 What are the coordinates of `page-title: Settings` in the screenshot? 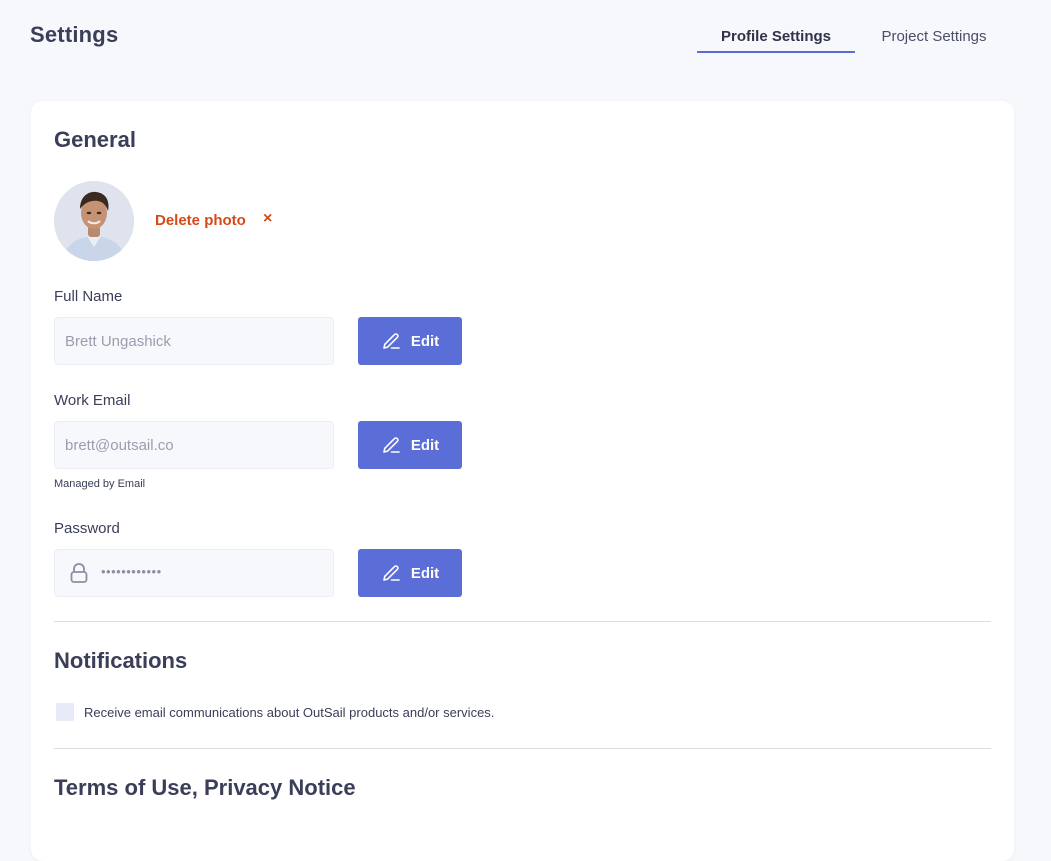 It's located at (74, 34).